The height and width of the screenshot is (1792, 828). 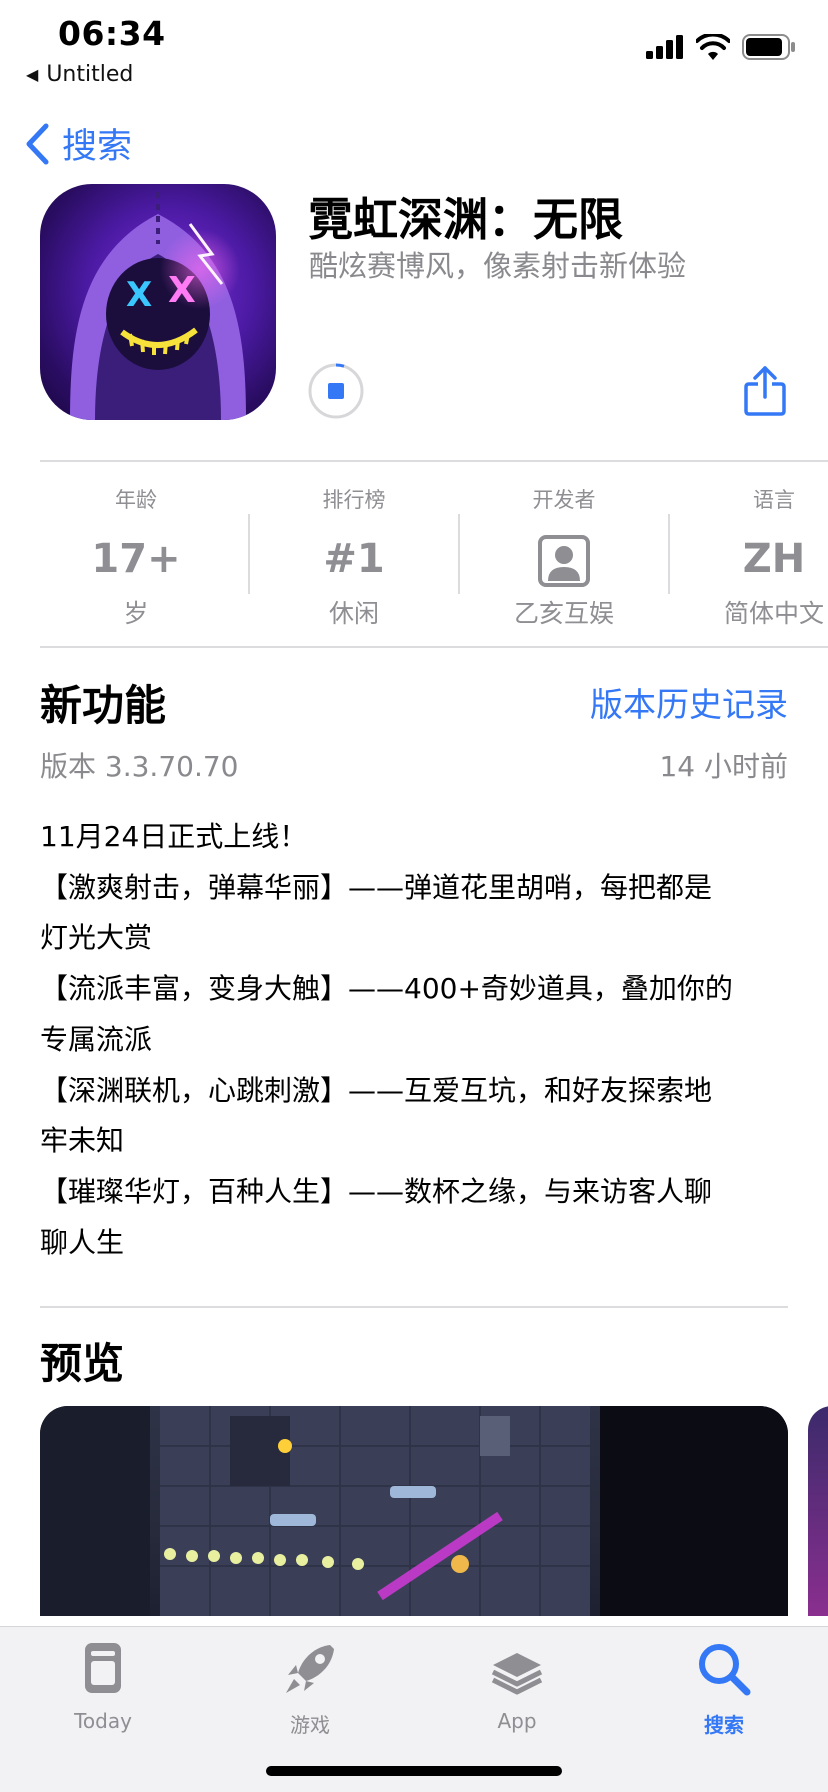 What do you see at coordinates (774, 559) in the screenshot?
I see `info-language-value: ZH` at bounding box center [774, 559].